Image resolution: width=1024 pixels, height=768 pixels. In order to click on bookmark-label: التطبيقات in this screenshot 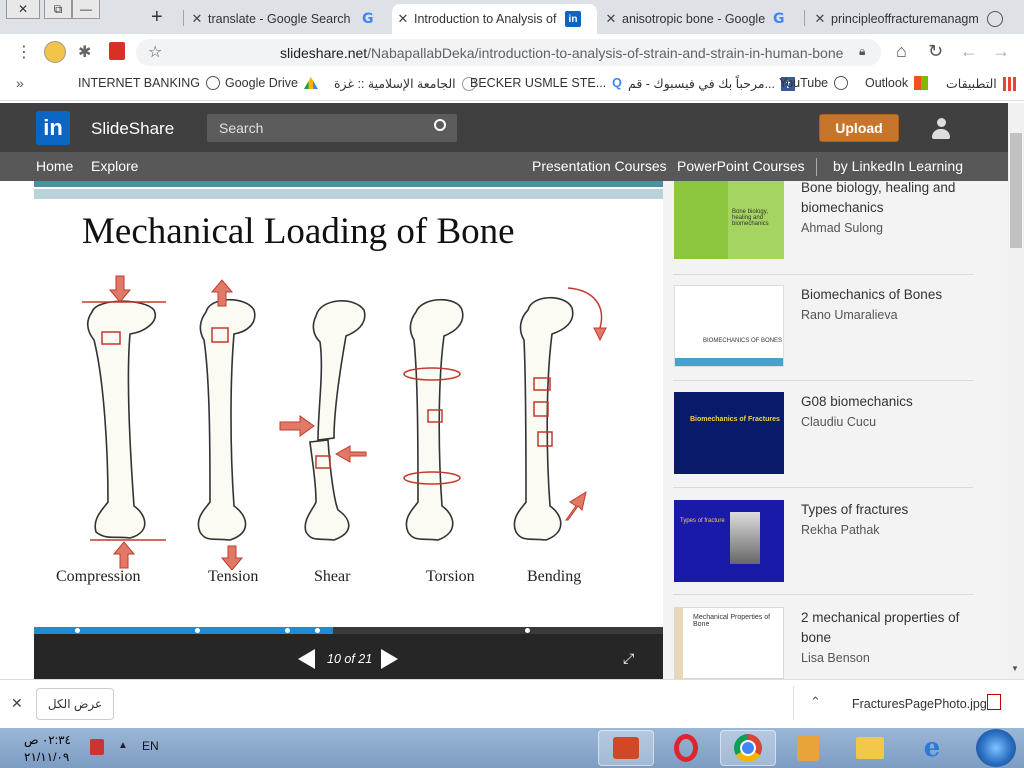, I will do `click(971, 84)`.